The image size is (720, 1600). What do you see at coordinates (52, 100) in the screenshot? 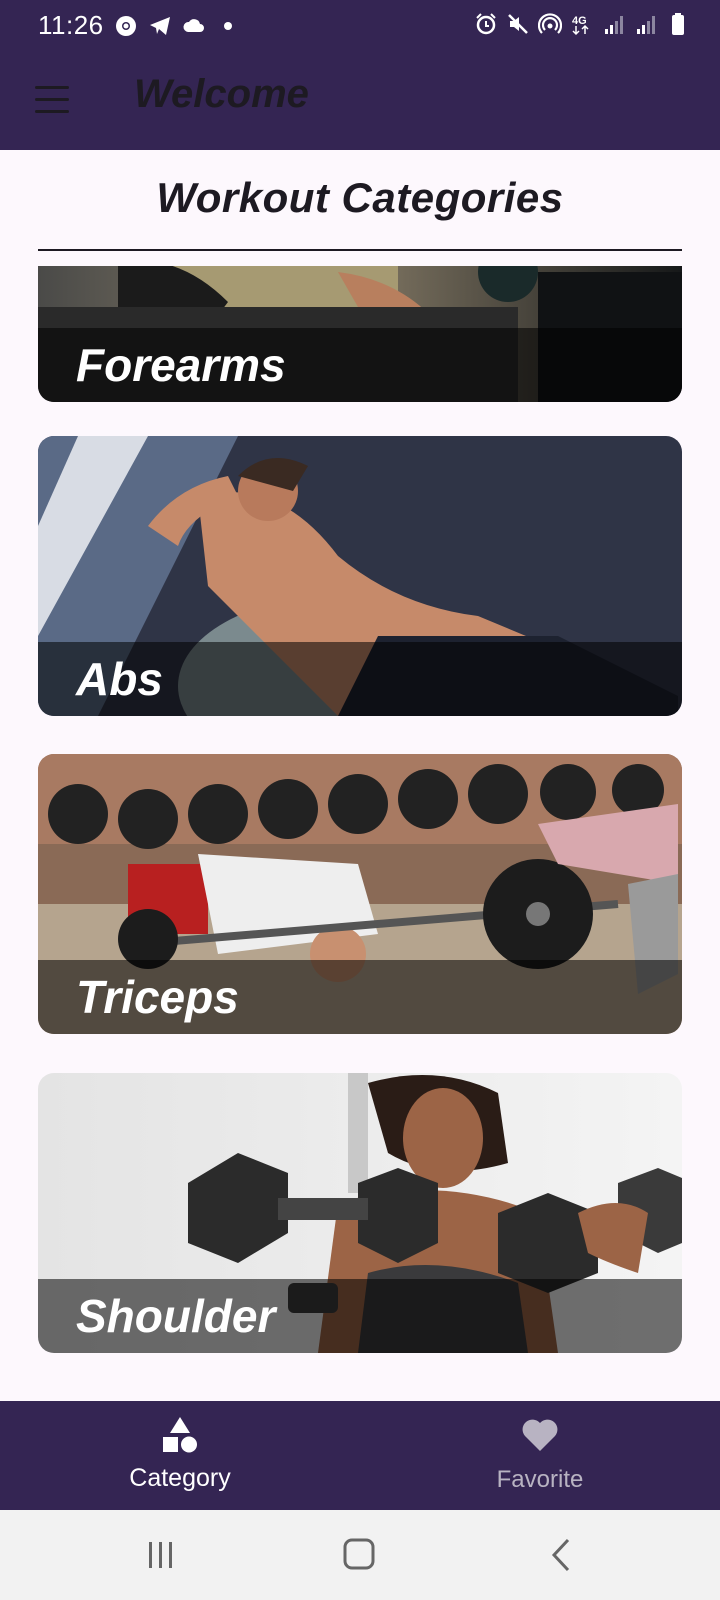
I see `hamburger-menu-icon` at bounding box center [52, 100].